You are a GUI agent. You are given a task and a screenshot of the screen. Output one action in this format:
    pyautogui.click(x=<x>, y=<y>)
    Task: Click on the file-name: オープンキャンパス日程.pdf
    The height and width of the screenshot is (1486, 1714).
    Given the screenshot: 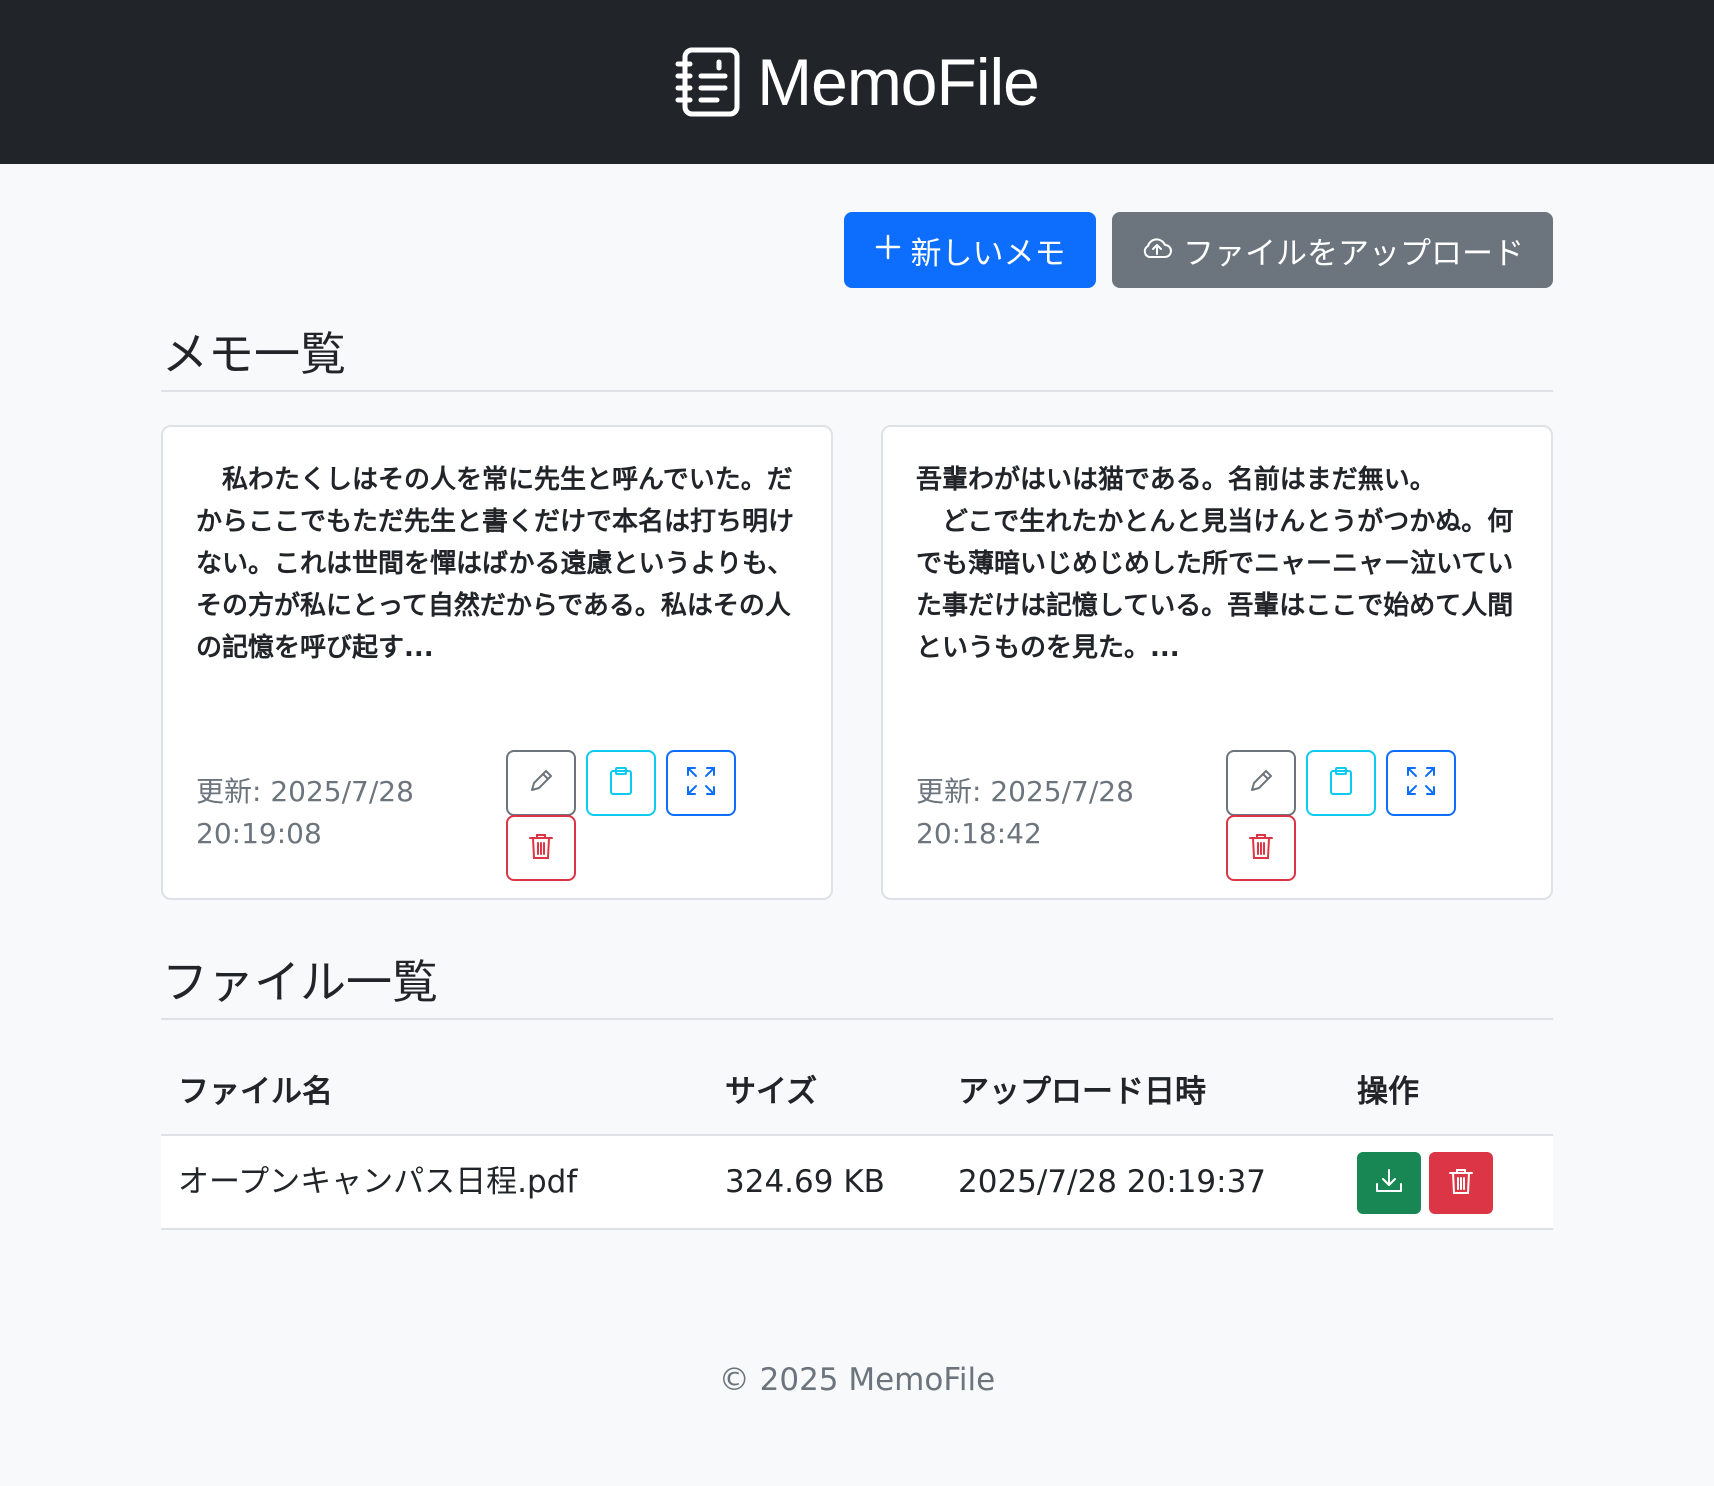 What is the action you would take?
    pyautogui.click(x=378, y=1182)
    